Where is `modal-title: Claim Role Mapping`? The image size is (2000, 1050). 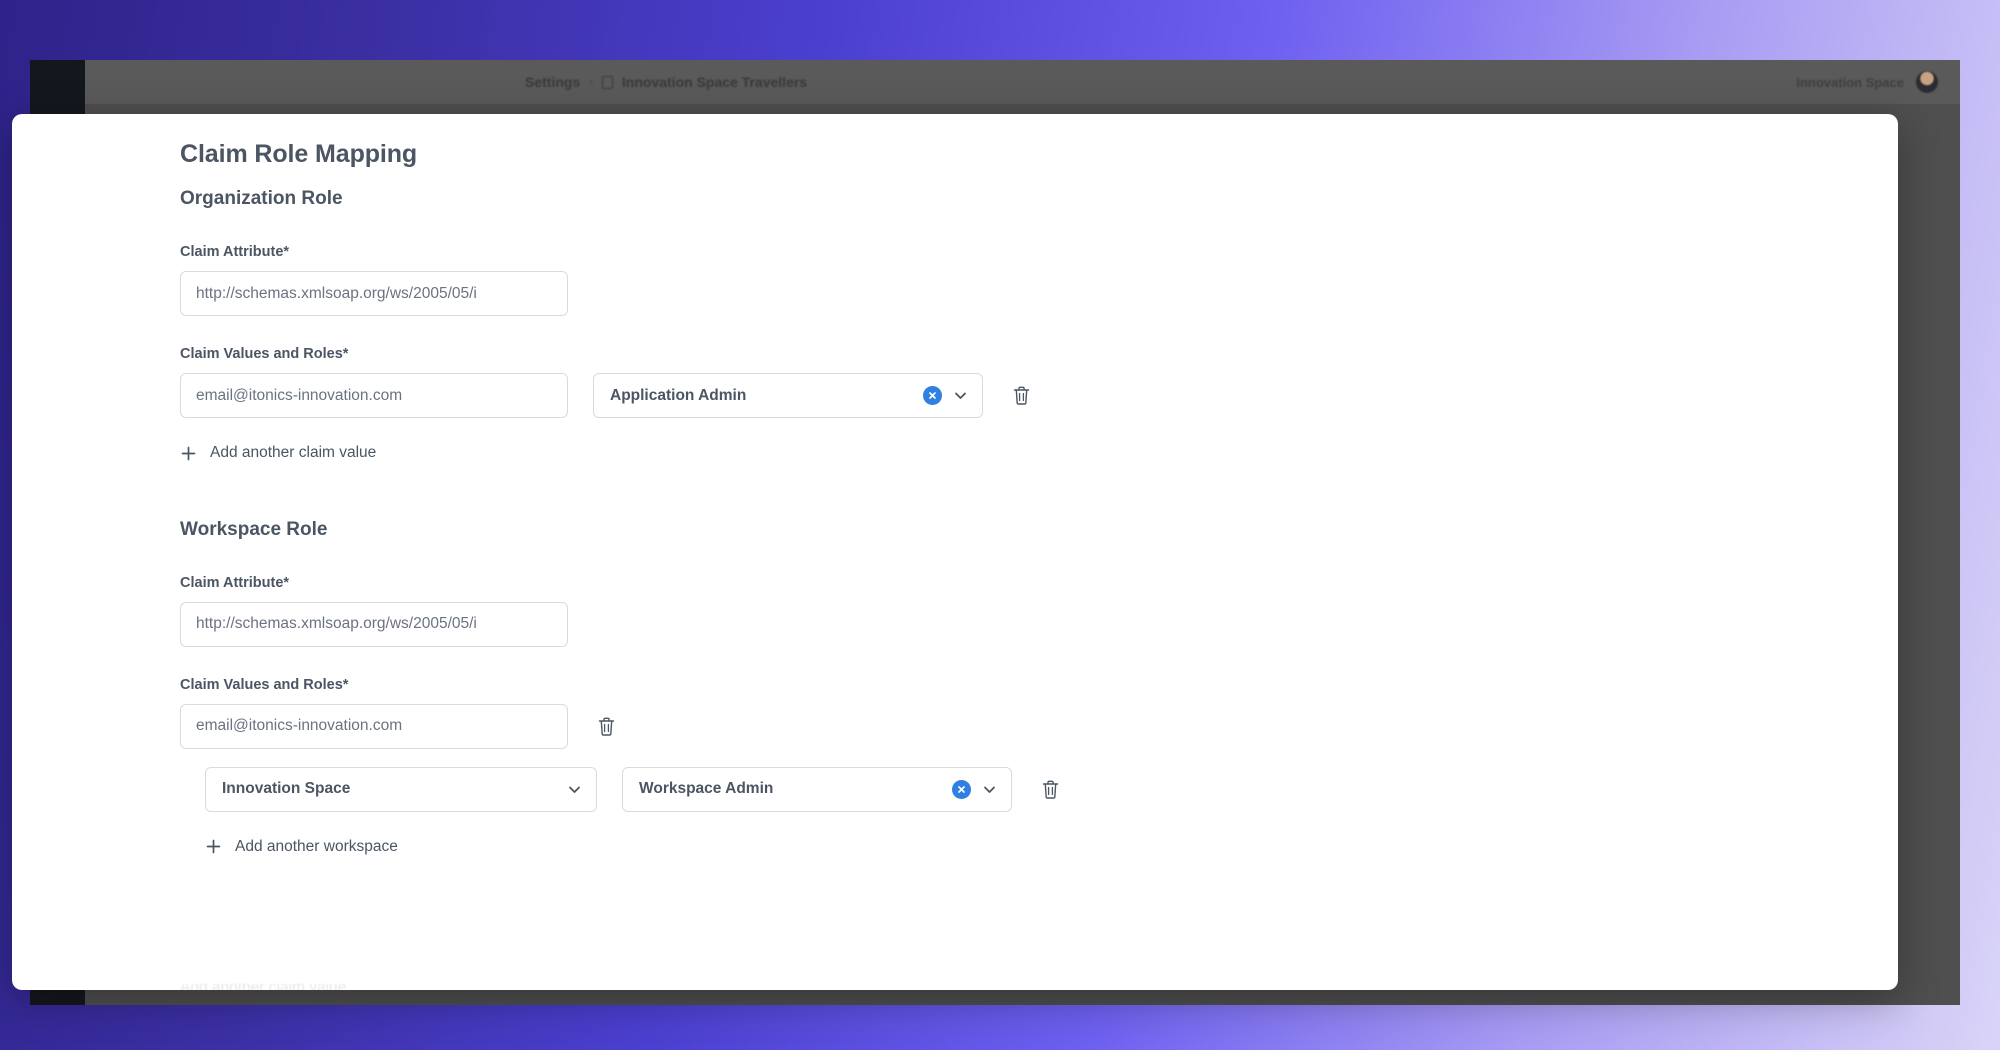 modal-title: Claim Role Mapping is located at coordinates (299, 154).